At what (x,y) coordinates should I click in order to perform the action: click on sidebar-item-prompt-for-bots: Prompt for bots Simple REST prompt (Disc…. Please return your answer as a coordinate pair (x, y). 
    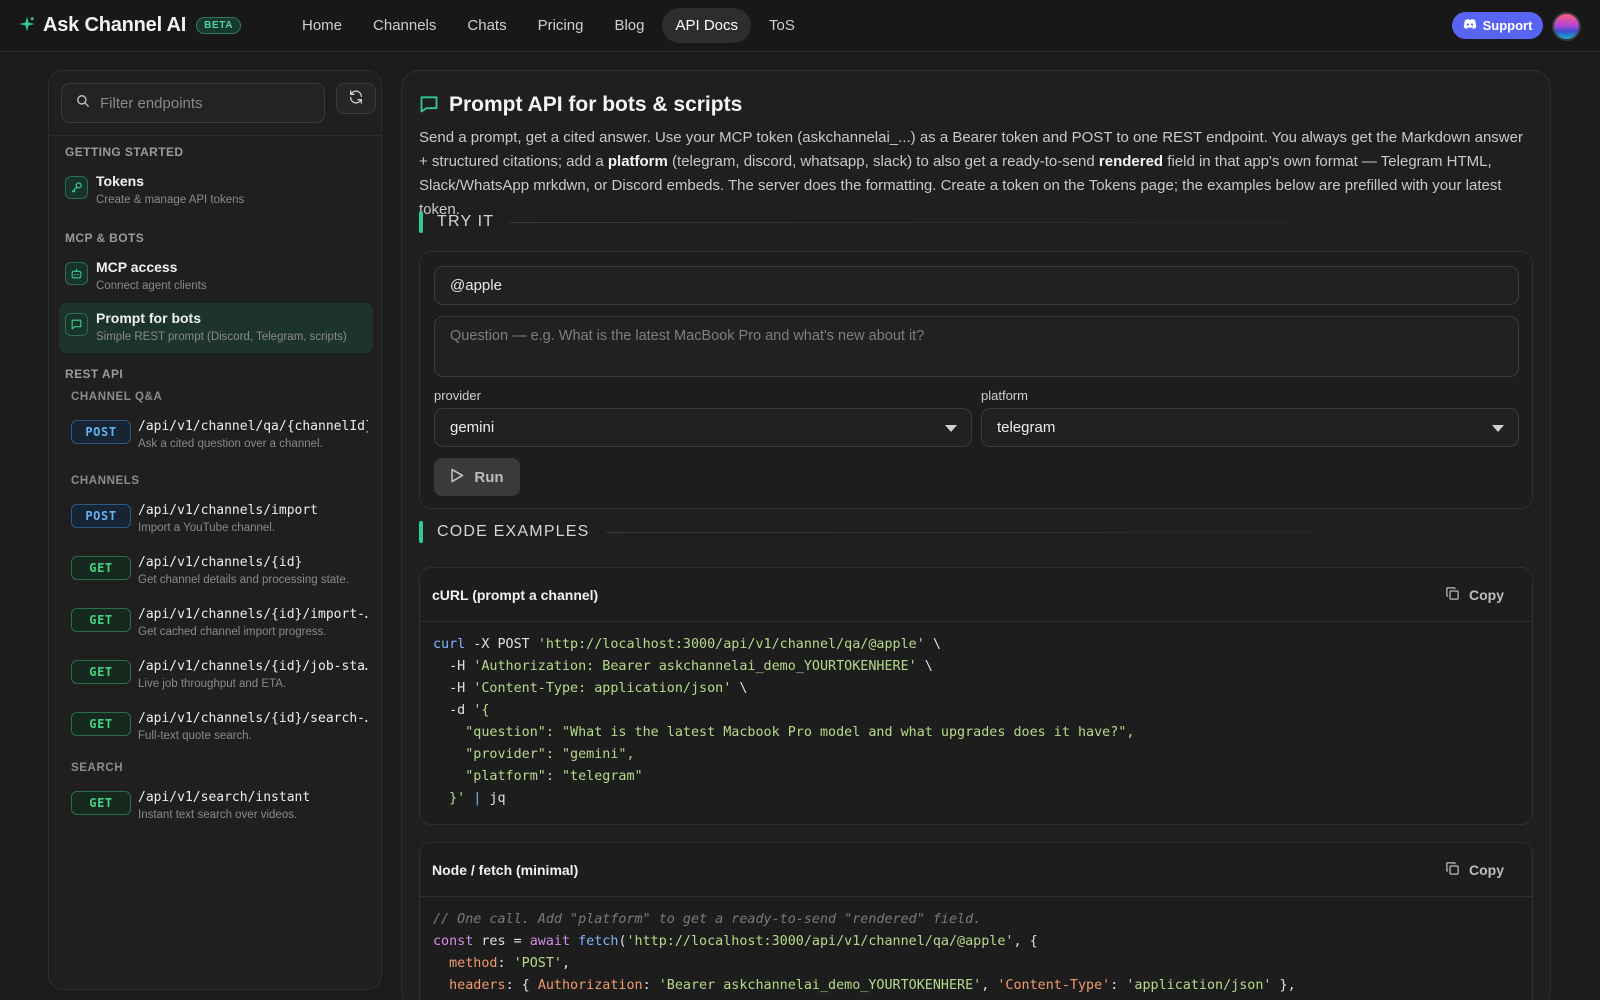
    Looking at the image, I should click on (216, 328).